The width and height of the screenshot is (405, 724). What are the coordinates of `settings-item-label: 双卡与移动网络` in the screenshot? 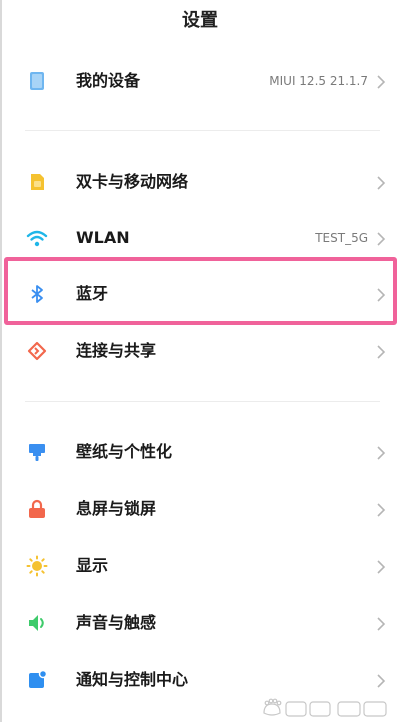 It's located at (132, 181).